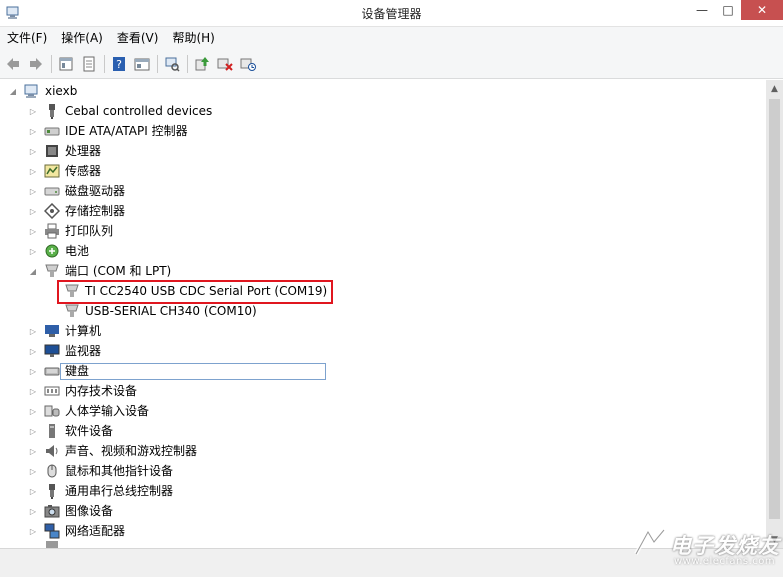 Image resolution: width=783 pixels, height=577 pixels. What do you see at coordinates (725, 561) in the screenshot?
I see `watermark-url: www.elecfans.com` at bounding box center [725, 561].